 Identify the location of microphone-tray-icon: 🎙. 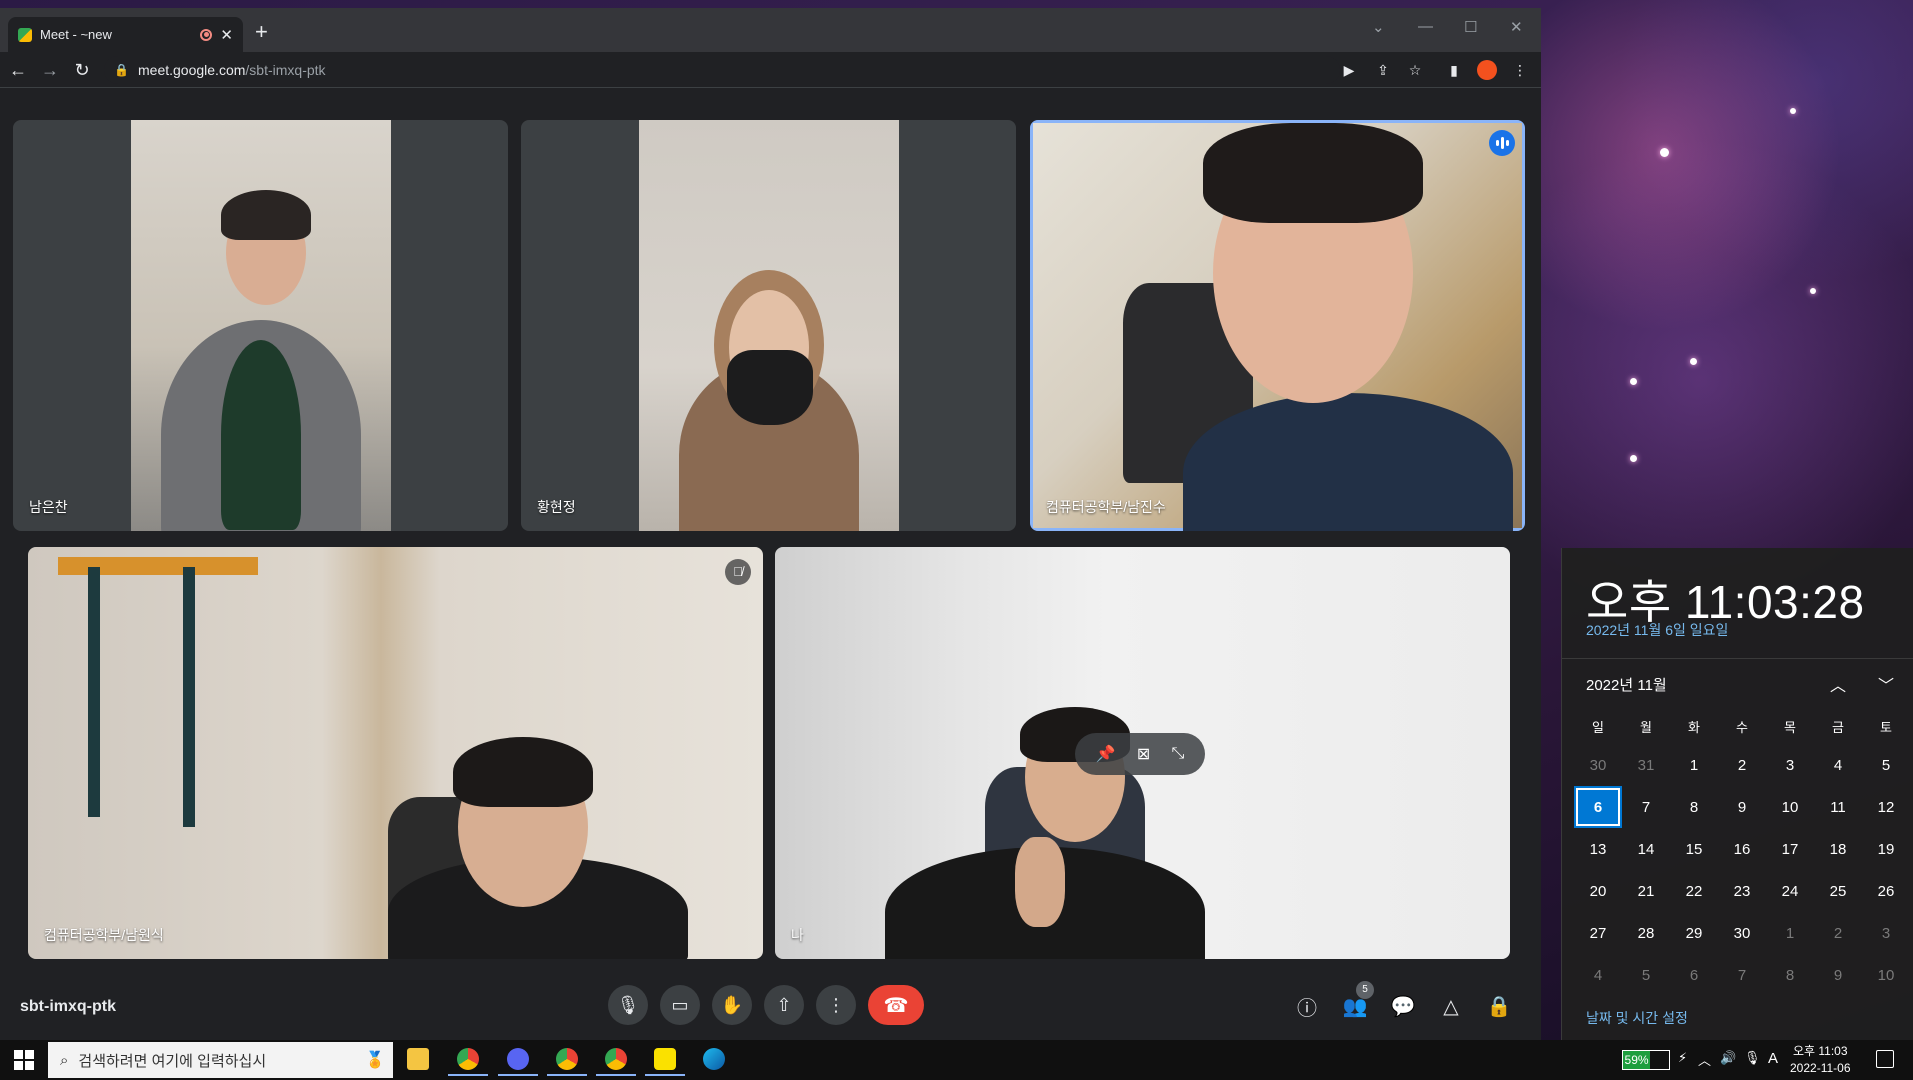
(1752, 1058).